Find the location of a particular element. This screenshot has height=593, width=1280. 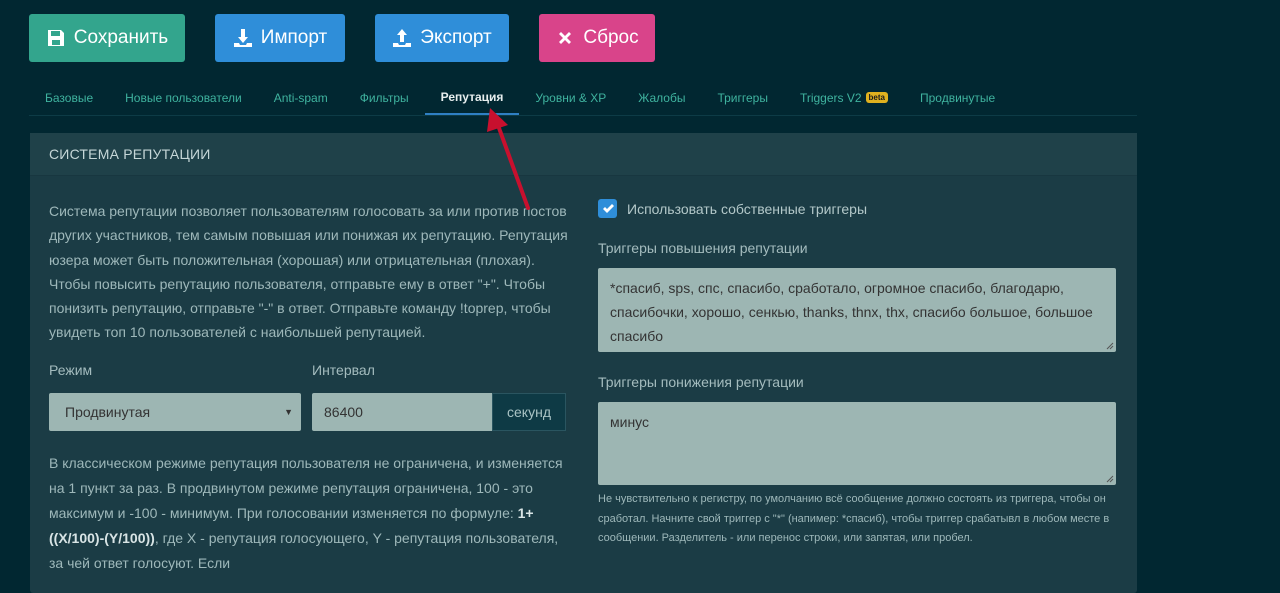

tab-complaints: Жалобы is located at coordinates (661, 97).